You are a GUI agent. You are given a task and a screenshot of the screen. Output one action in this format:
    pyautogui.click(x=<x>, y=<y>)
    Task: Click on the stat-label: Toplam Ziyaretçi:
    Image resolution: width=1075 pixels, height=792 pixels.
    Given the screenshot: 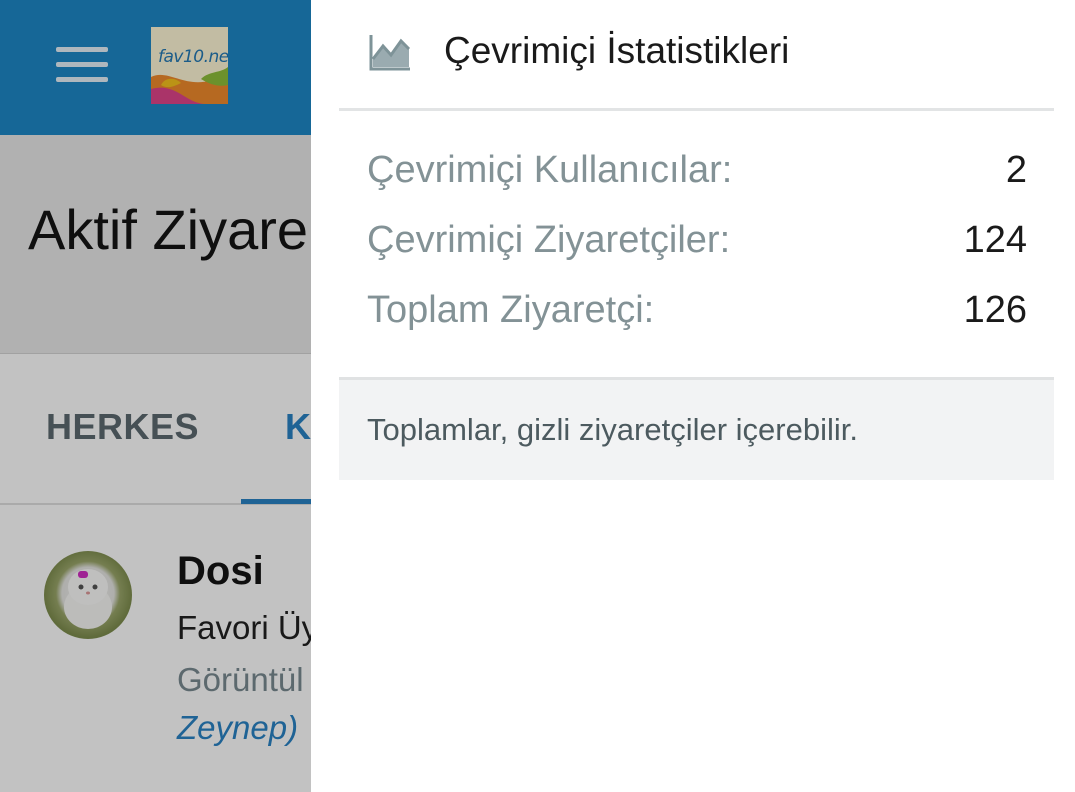 What is the action you would take?
    pyautogui.click(x=511, y=310)
    